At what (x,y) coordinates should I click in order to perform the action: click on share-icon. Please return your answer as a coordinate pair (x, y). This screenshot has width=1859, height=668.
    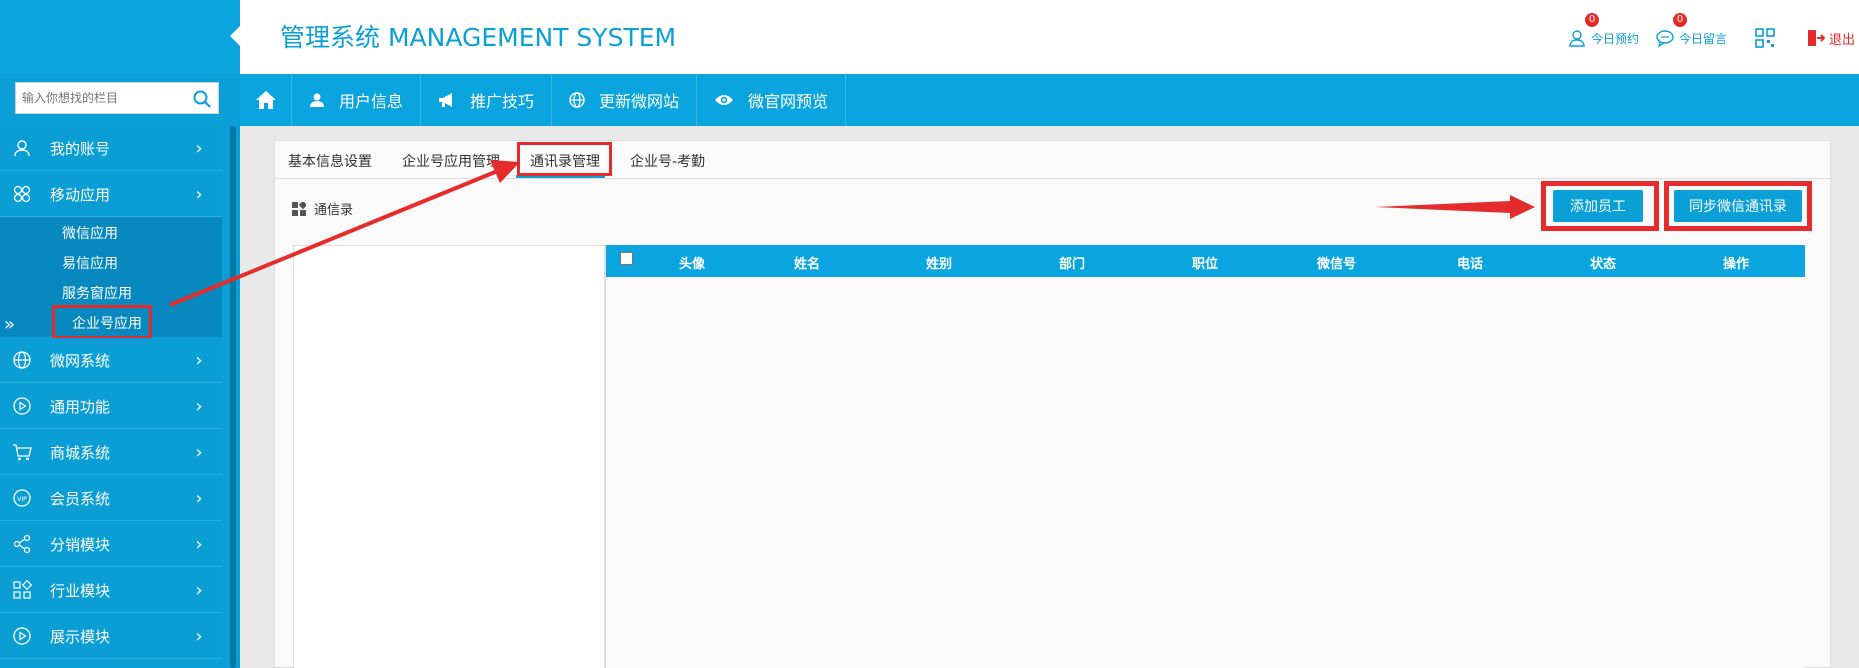
    Looking at the image, I should click on (22, 544).